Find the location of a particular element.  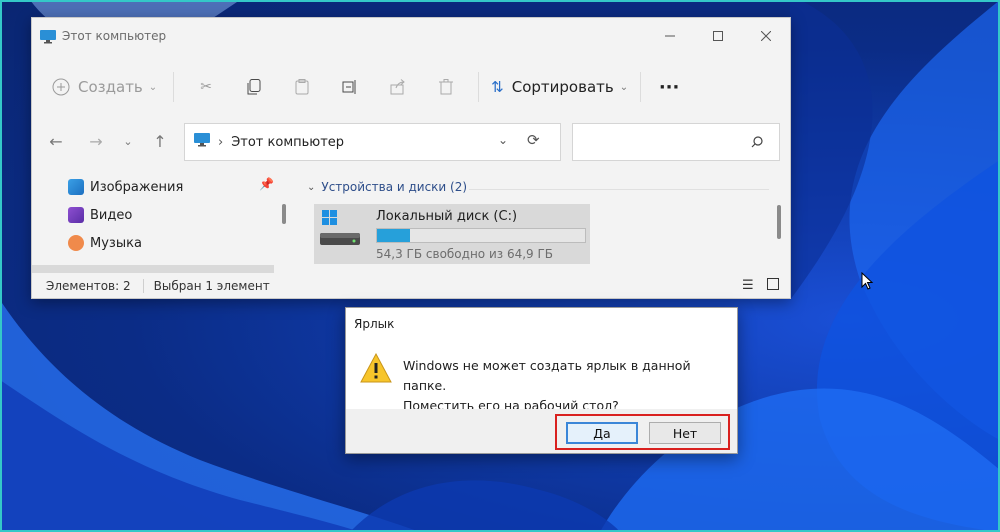

selection-status: Выбран 1 элемент is located at coordinates (211, 285).